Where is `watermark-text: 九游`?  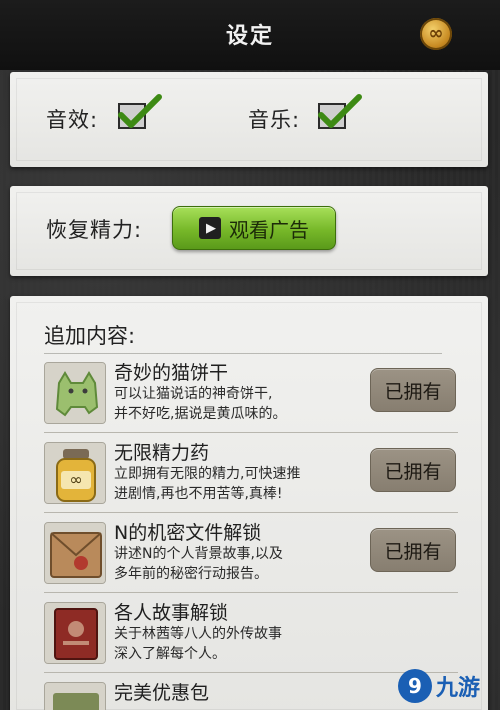
watermark-text: 九游 is located at coordinates (458, 688).